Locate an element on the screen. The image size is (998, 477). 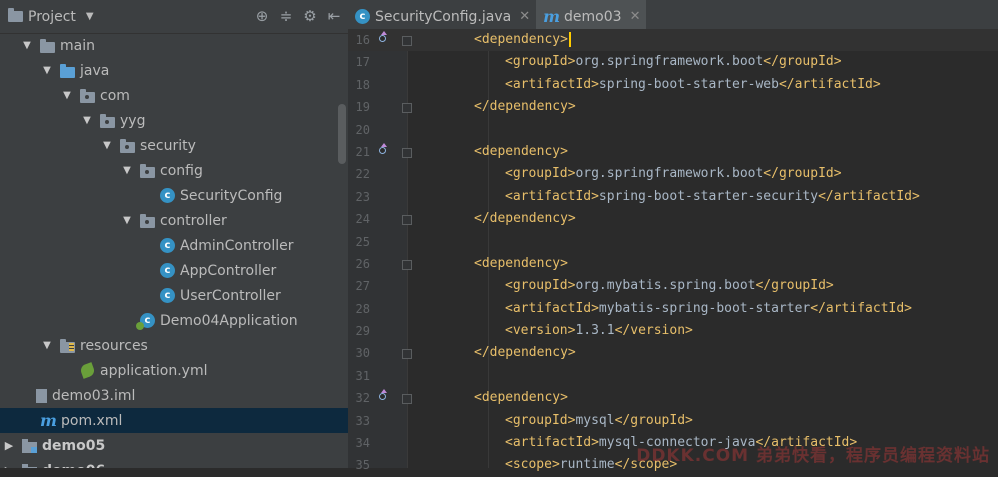
tree-item-pom-xml: m pom.xml is located at coordinates (174, 420).